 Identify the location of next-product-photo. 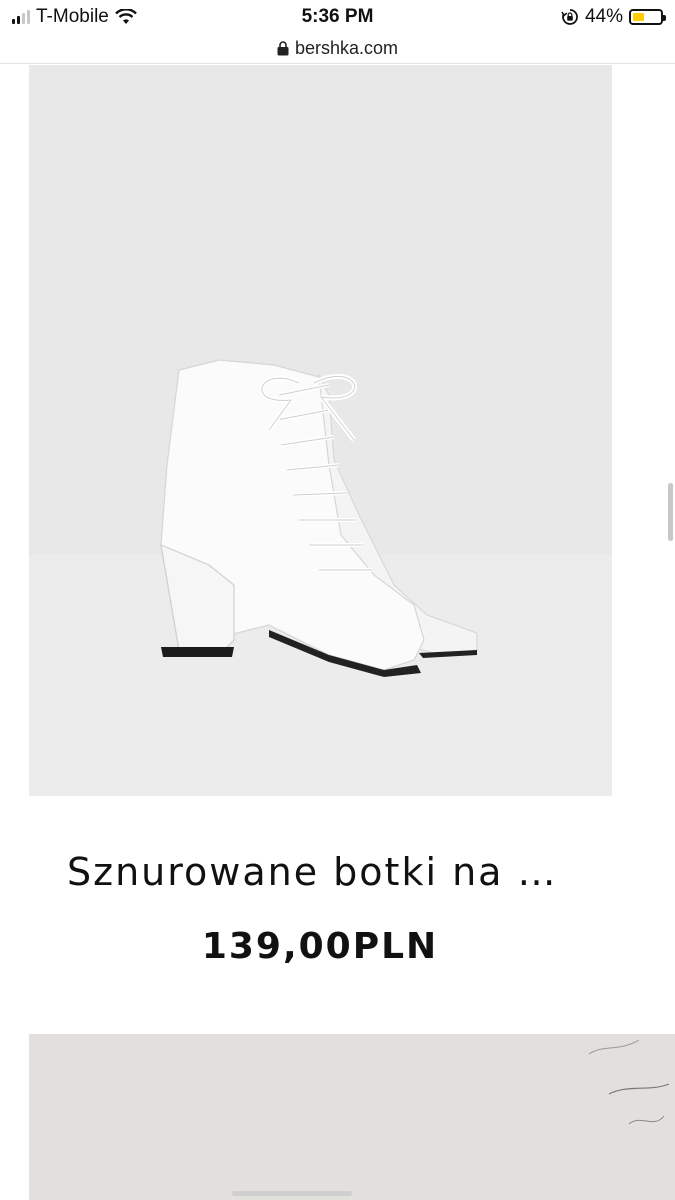
(629, 1082).